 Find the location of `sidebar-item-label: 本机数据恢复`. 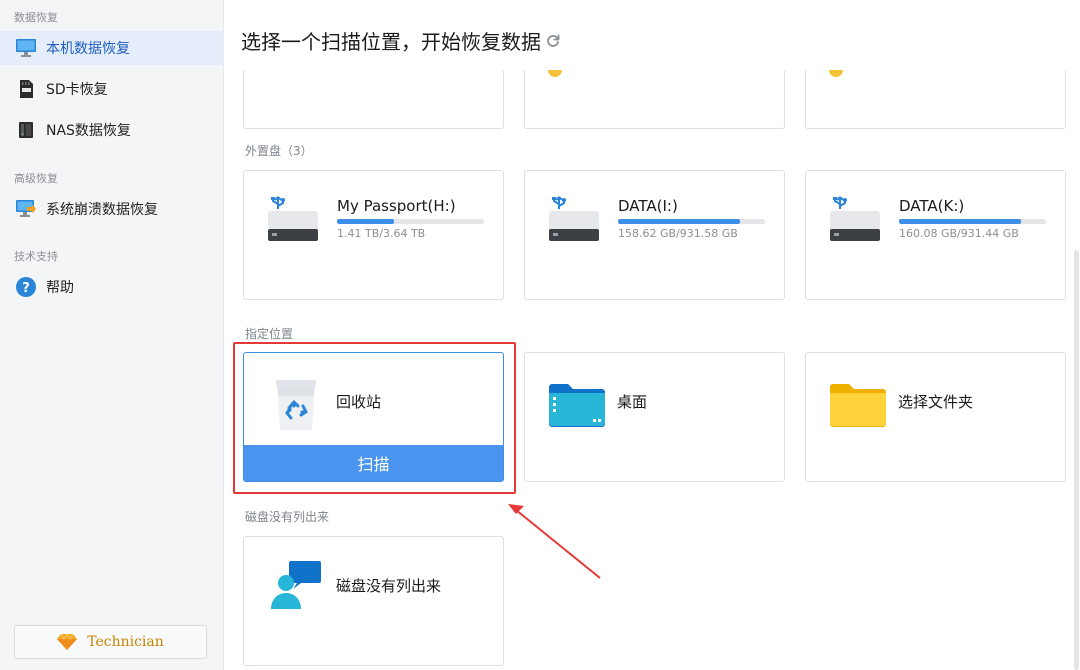

sidebar-item-label: 本机数据恢复 is located at coordinates (88, 49).